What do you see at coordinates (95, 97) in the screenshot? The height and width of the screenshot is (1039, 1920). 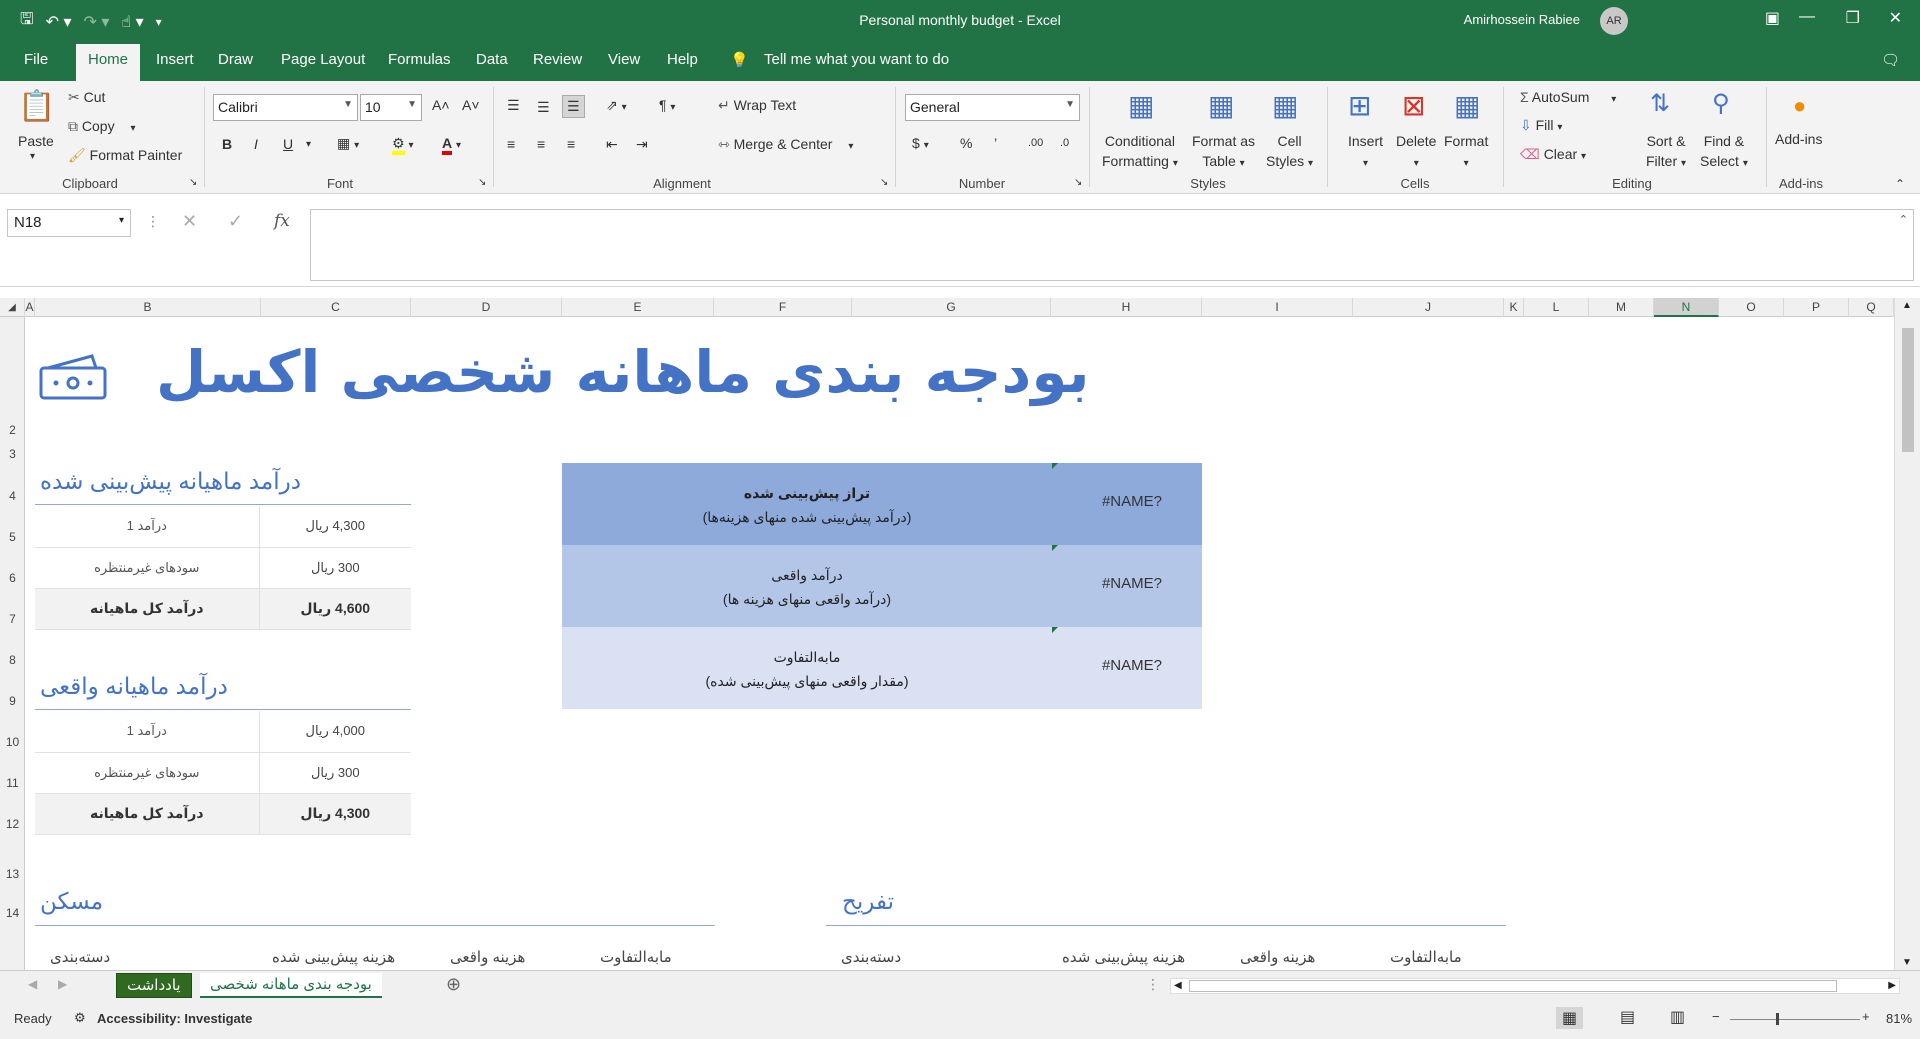 I see `cut-button: Cut` at bounding box center [95, 97].